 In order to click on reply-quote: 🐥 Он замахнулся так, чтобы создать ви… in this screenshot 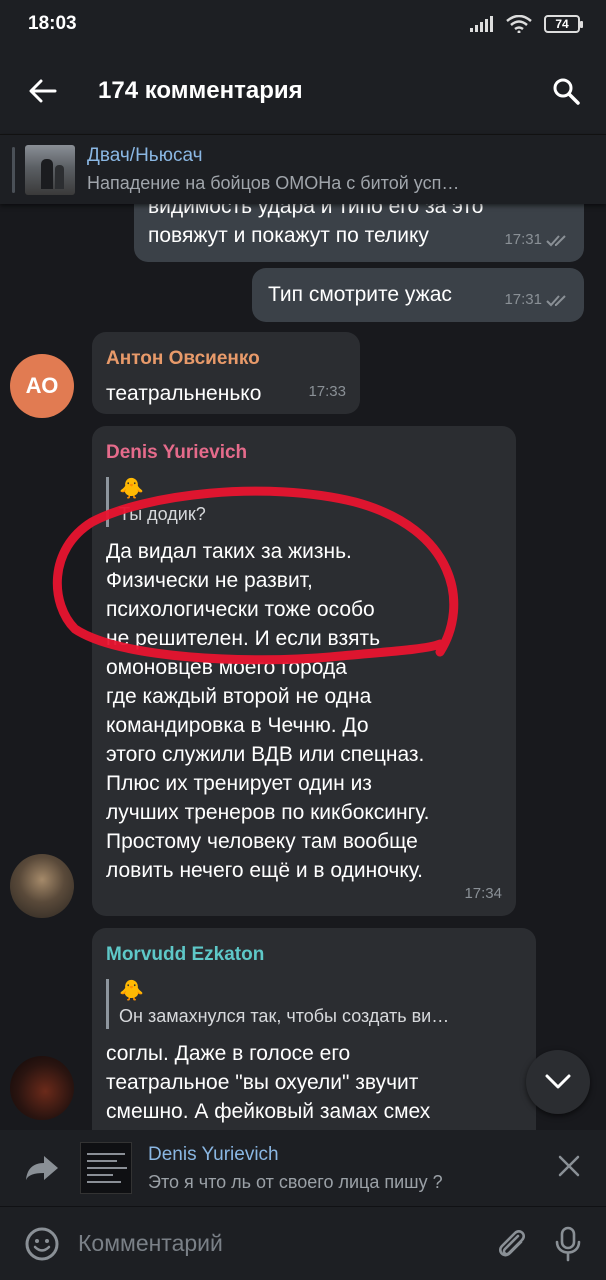, I will do `click(314, 1004)`.